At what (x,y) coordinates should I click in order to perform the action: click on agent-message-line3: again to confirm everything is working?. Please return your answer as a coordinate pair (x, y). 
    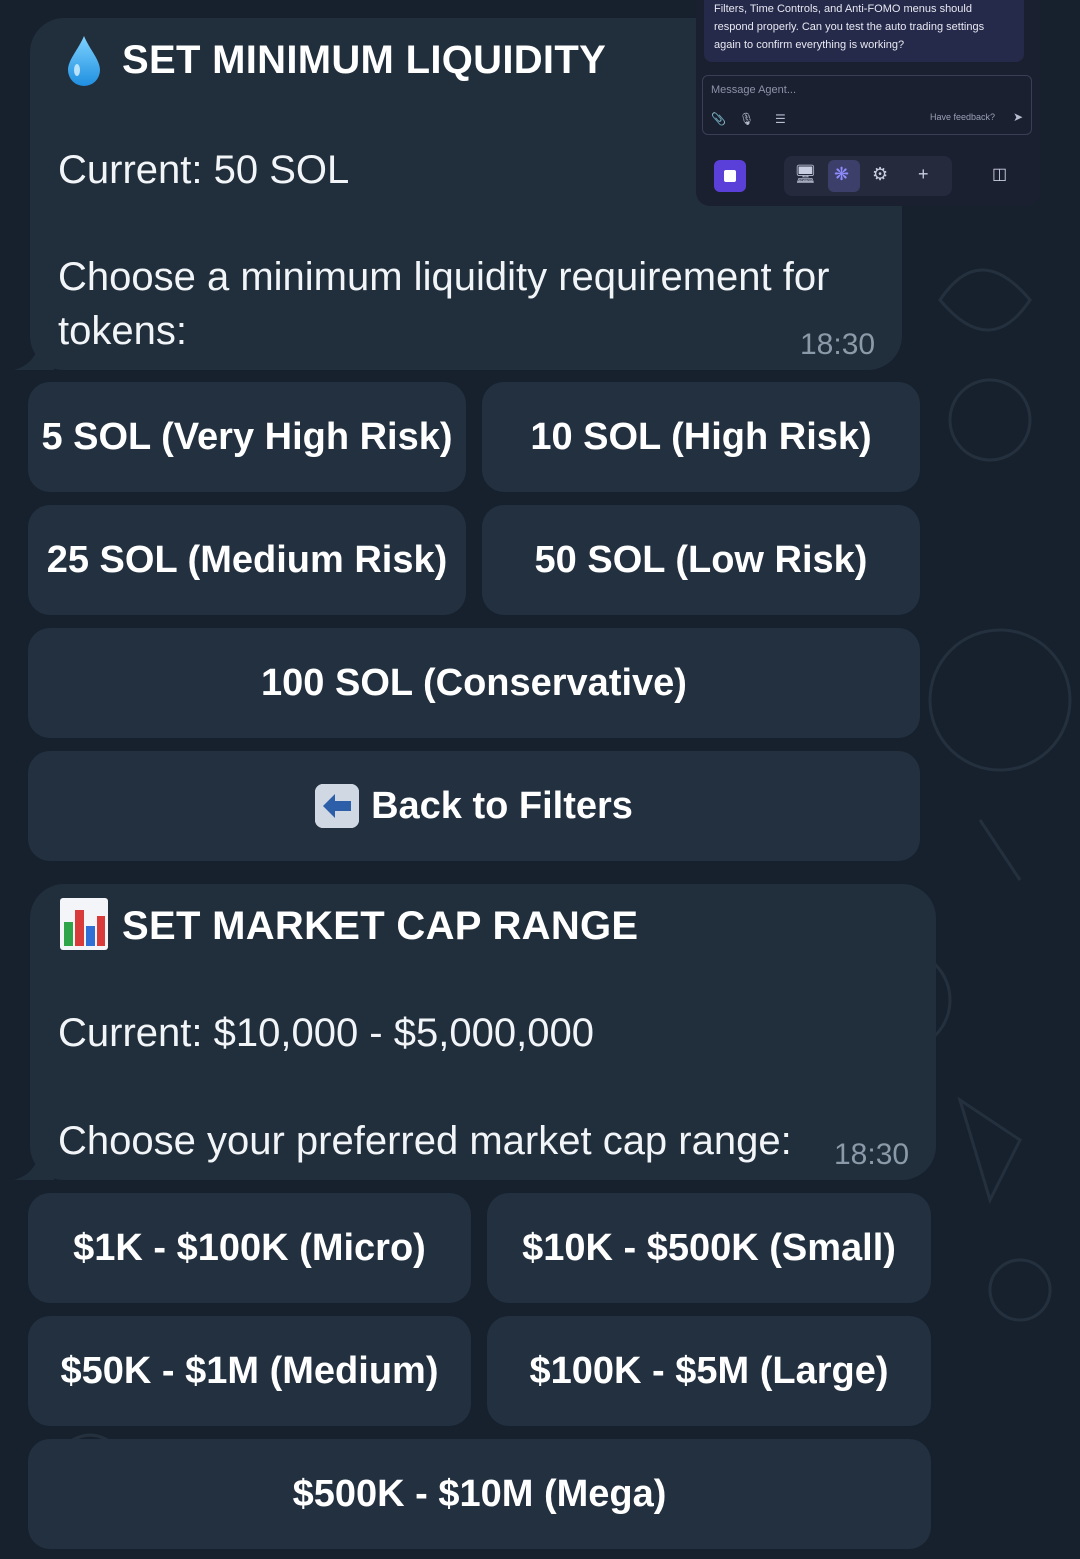
    Looking at the image, I should click on (809, 45).